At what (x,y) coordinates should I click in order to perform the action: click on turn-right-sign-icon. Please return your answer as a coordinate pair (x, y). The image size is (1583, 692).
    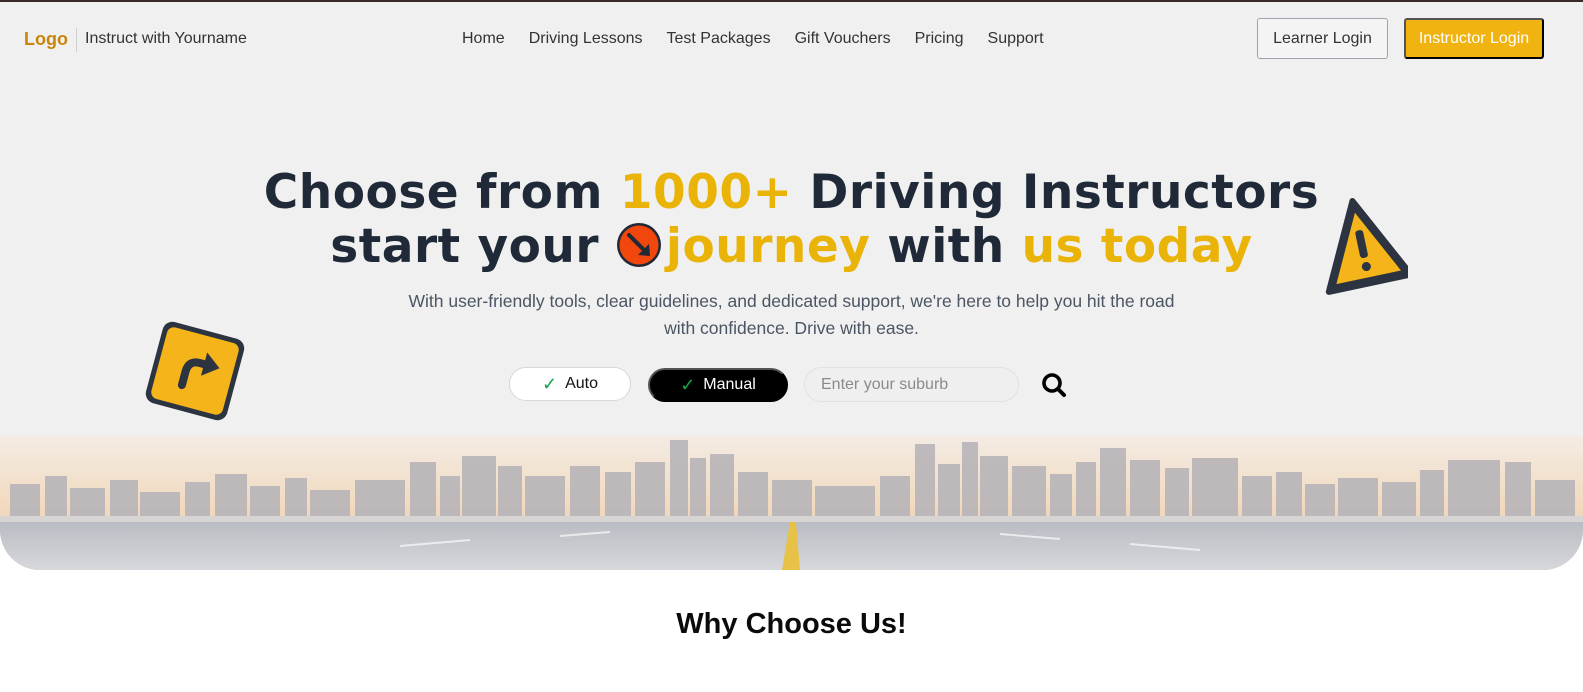
    Looking at the image, I should click on (195, 371).